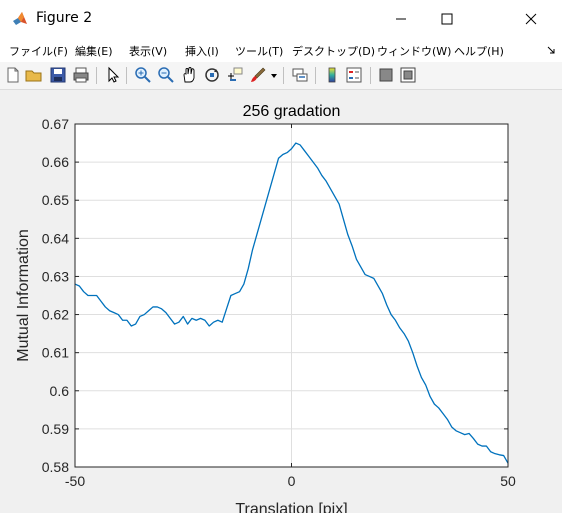 This screenshot has width=562, height=513. Describe the element at coordinates (55, 353) in the screenshot. I see `y-tick-label: 0.61` at that location.